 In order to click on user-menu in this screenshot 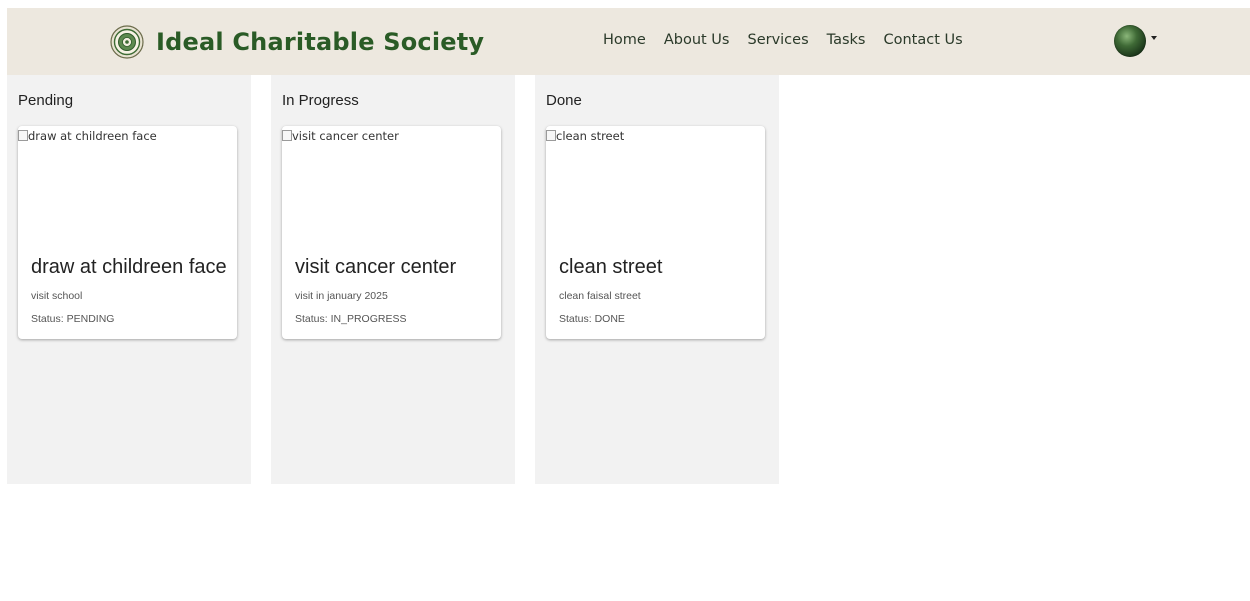, I will do `click(1135, 41)`.